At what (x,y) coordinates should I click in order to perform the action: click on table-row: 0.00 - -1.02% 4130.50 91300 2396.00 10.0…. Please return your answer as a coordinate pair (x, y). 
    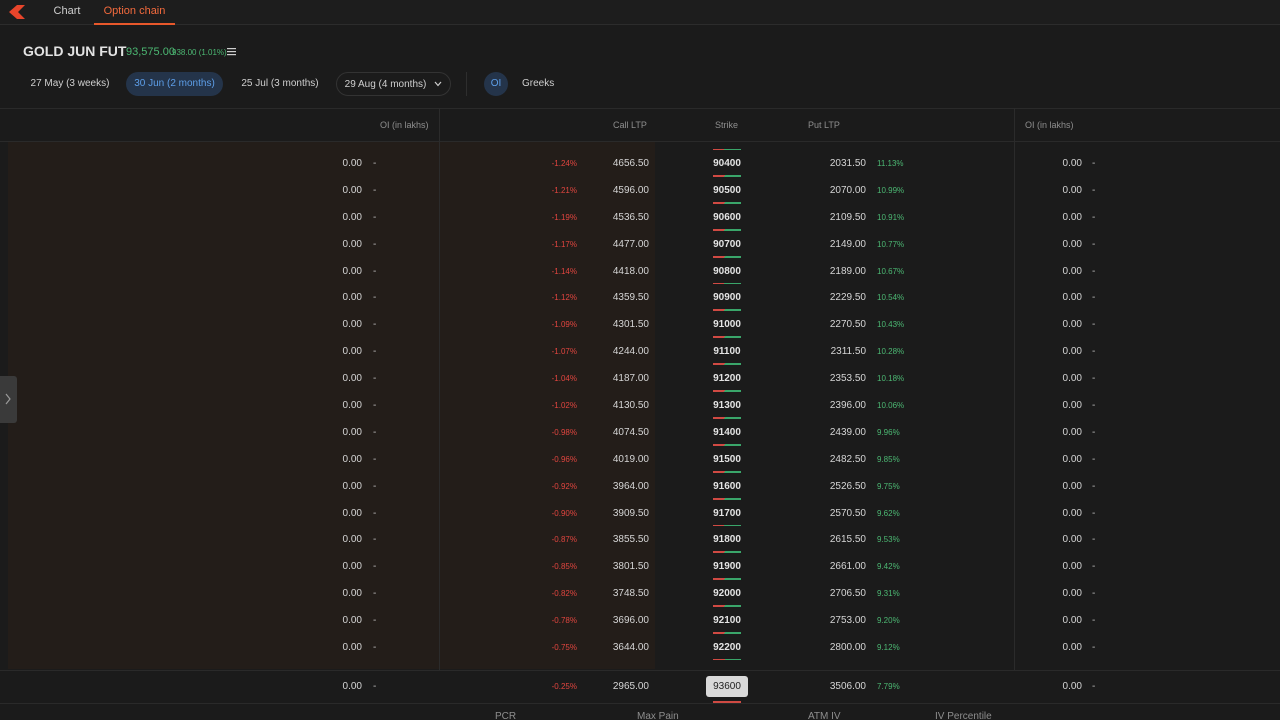
    Looking at the image, I should click on (640, 405).